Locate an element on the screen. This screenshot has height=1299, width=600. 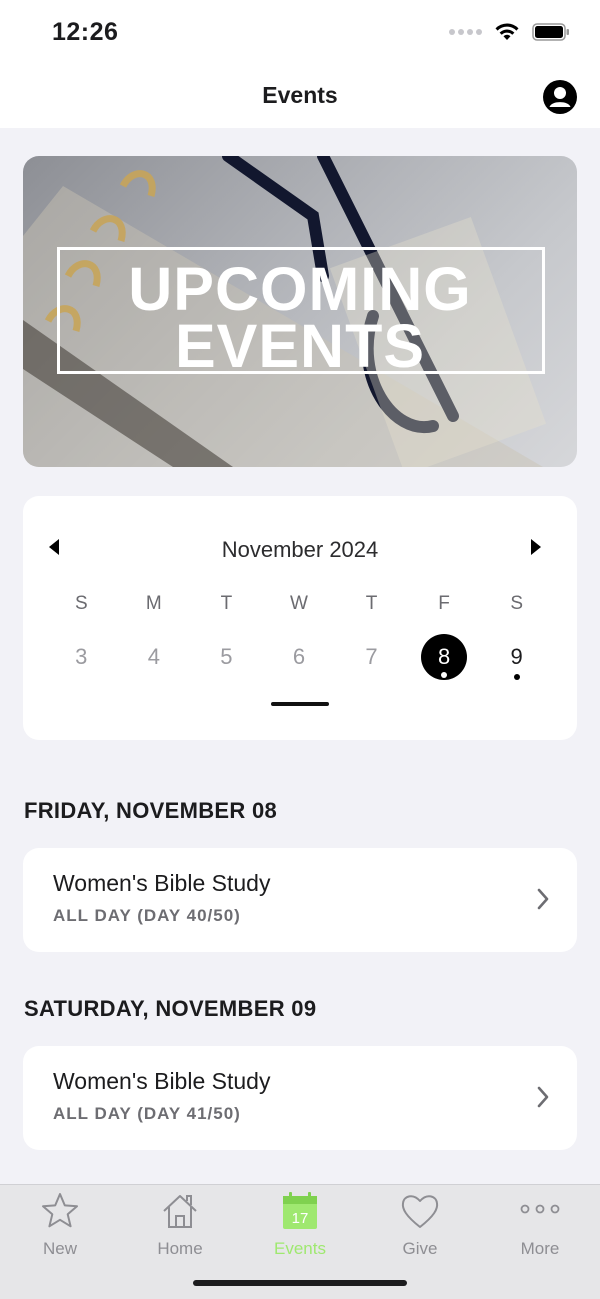
calendar-day: 4 is located at coordinates (154, 657).